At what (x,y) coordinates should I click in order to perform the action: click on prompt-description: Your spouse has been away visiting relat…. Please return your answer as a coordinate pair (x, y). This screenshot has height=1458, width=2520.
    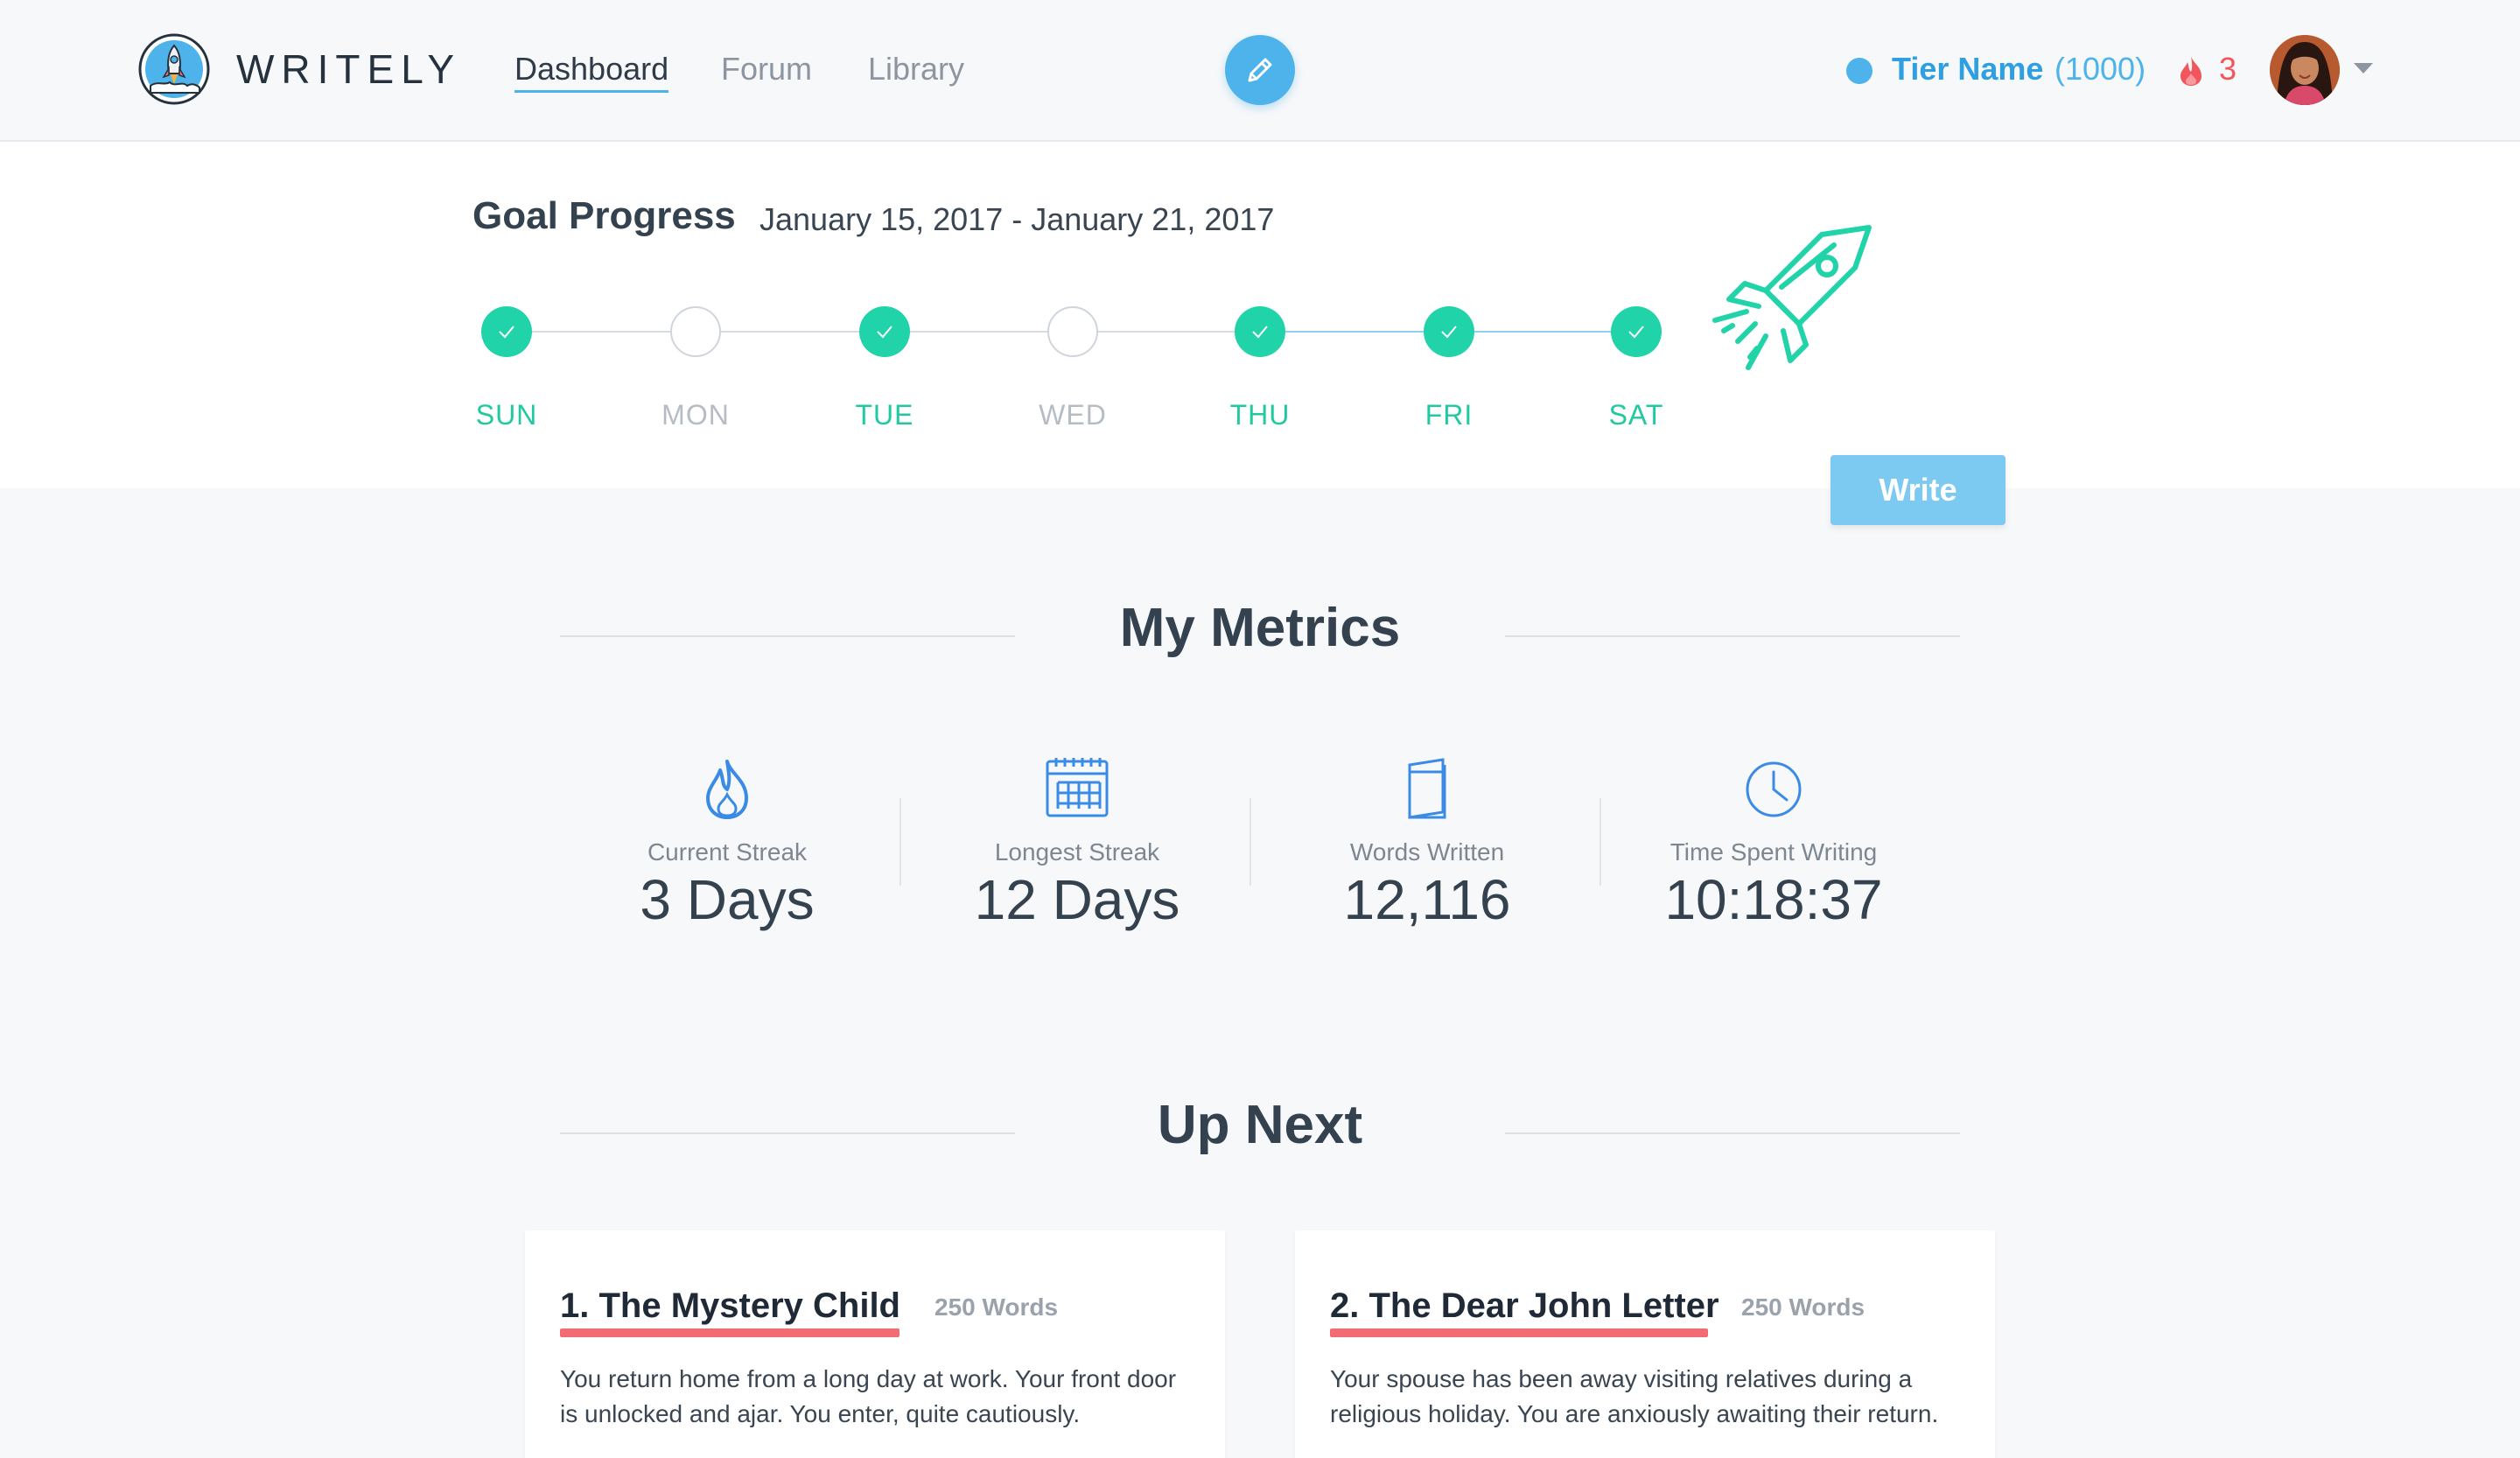
    Looking at the image, I should click on (1634, 1396).